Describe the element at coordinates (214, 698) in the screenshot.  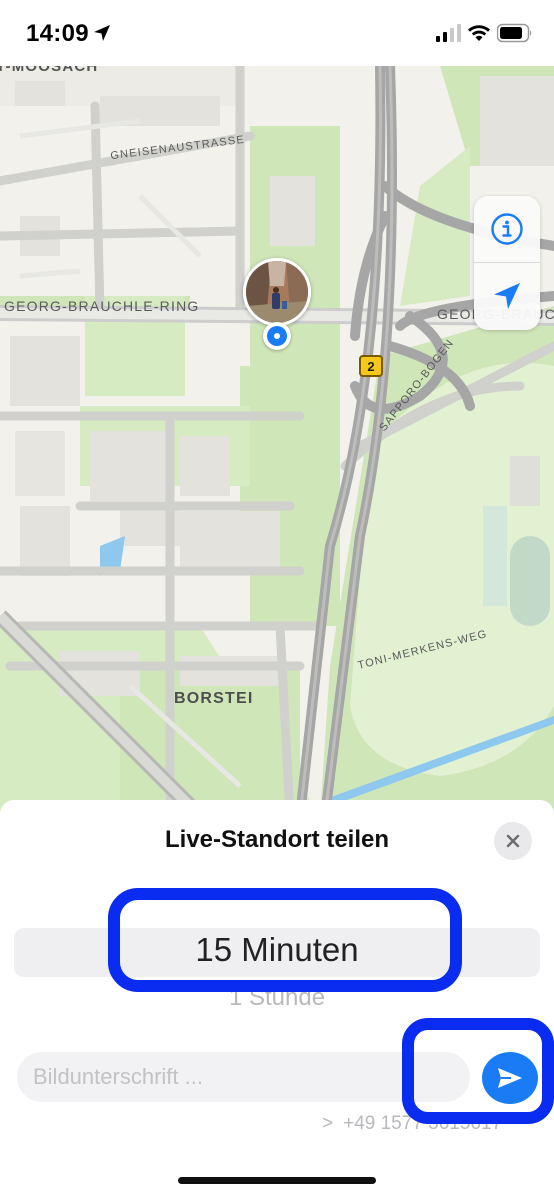
I see `map-label-borstei: BORSTEI` at that location.